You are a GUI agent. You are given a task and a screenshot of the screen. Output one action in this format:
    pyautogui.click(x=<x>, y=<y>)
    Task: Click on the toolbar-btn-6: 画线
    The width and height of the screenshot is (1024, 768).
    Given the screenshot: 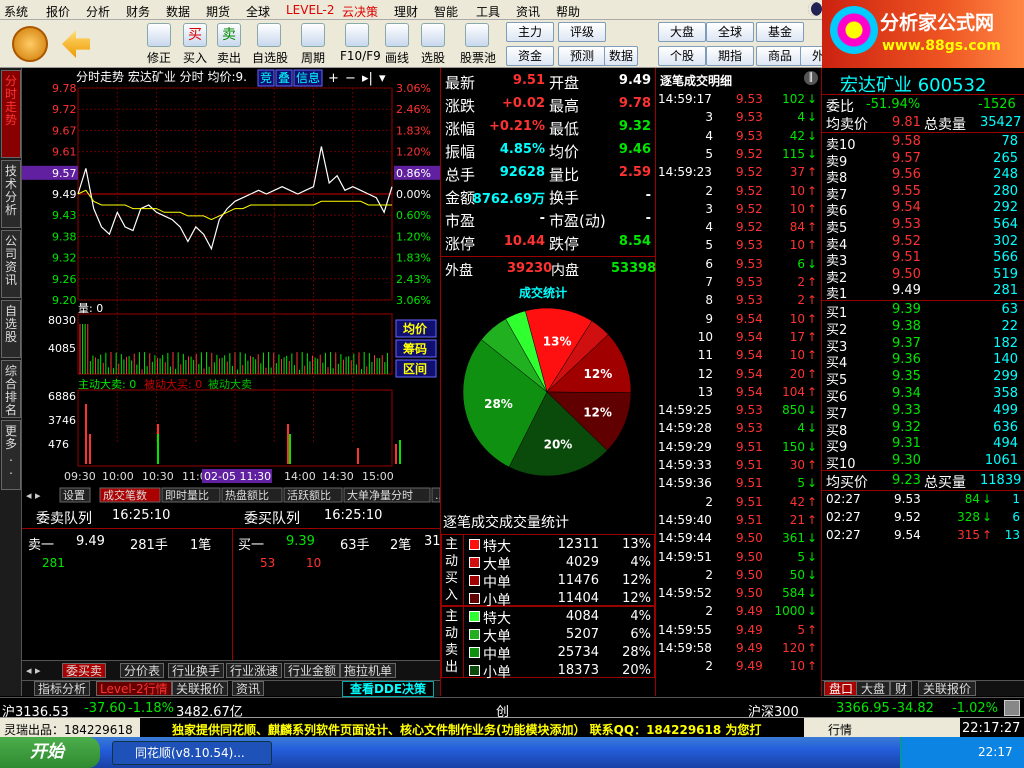 What is the action you would take?
    pyautogui.click(x=397, y=44)
    